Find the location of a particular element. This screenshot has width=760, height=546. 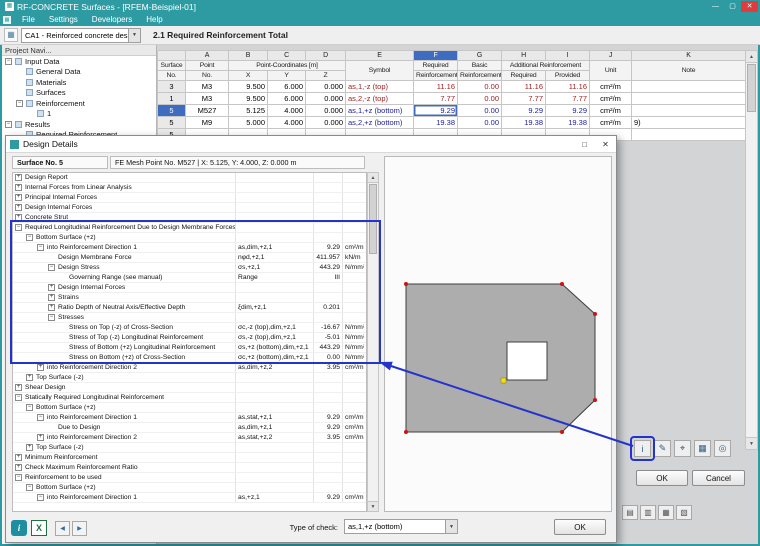

detail-row-shear-design: + Shear Design is located at coordinates (189, 388).